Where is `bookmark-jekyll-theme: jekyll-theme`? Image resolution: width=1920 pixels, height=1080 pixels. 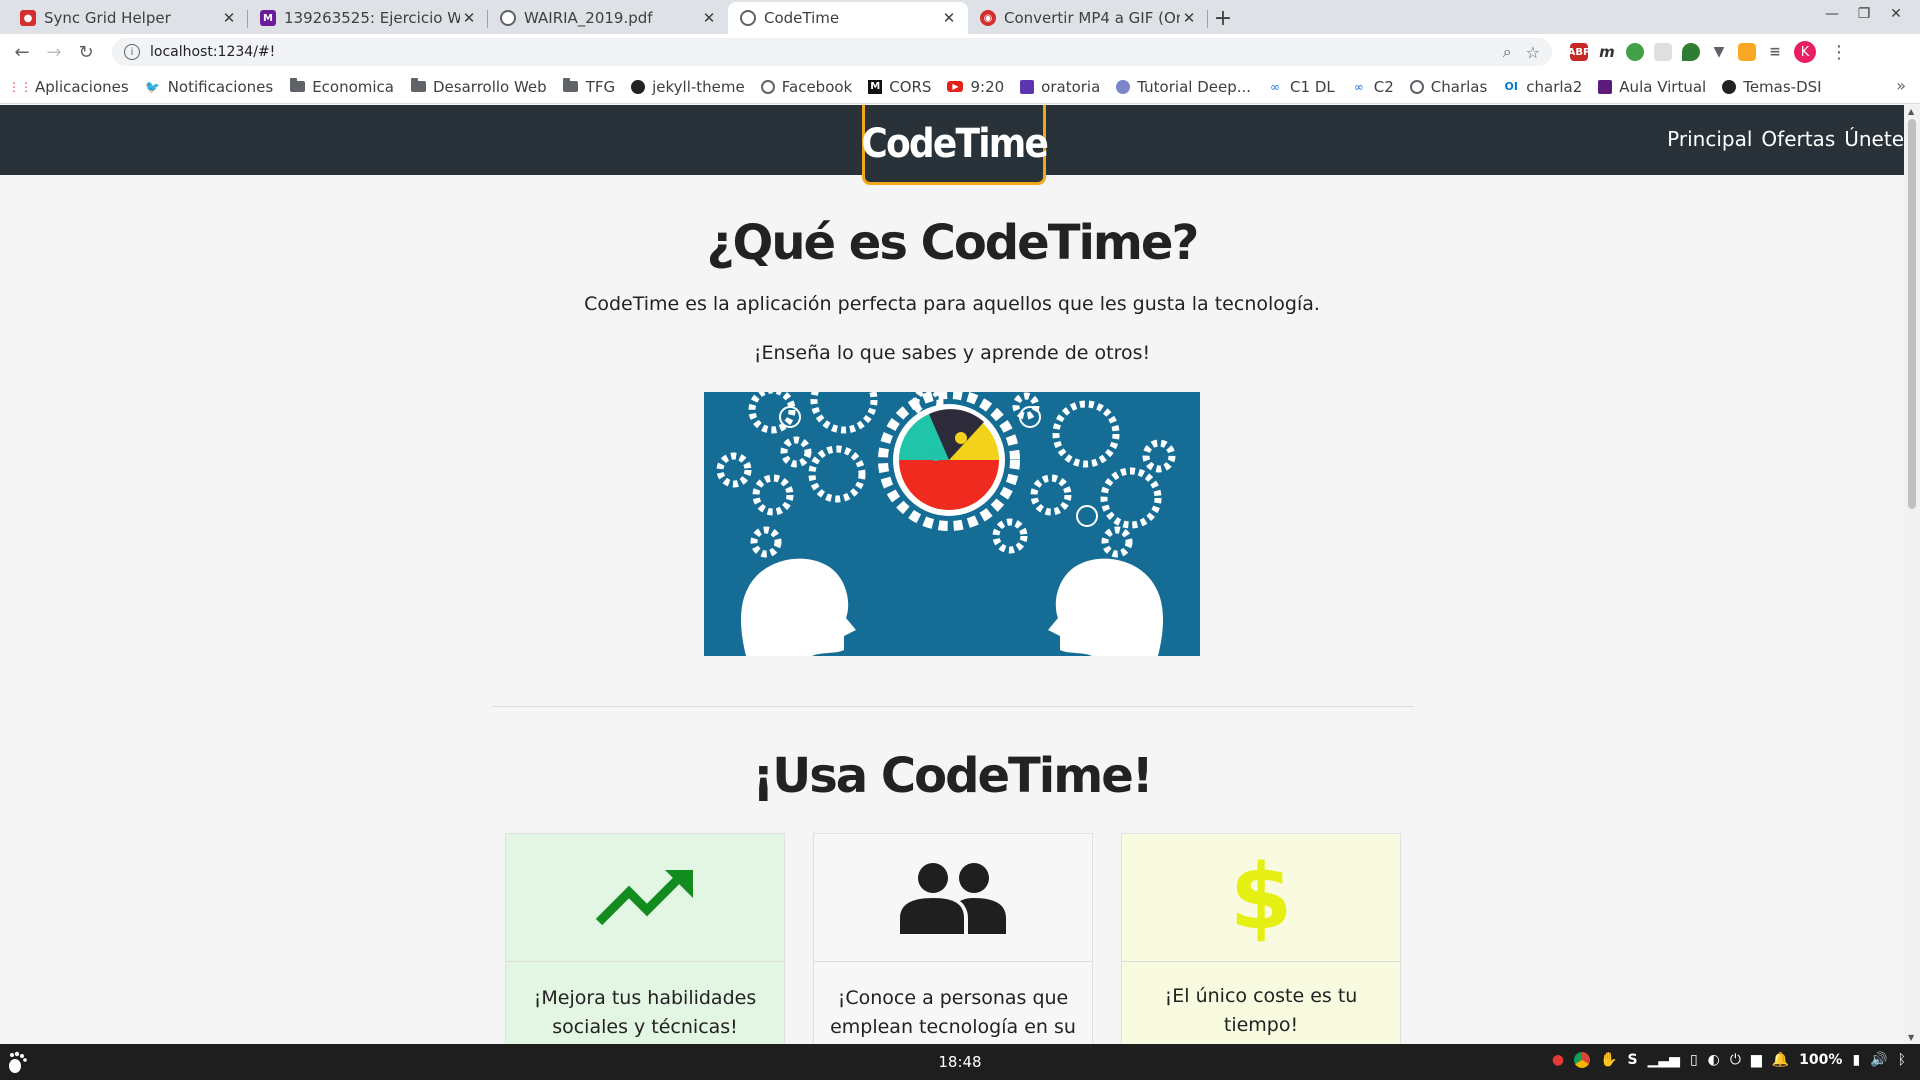 bookmark-jekyll-theme: jekyll-theme is located at coordinates (688, 87).